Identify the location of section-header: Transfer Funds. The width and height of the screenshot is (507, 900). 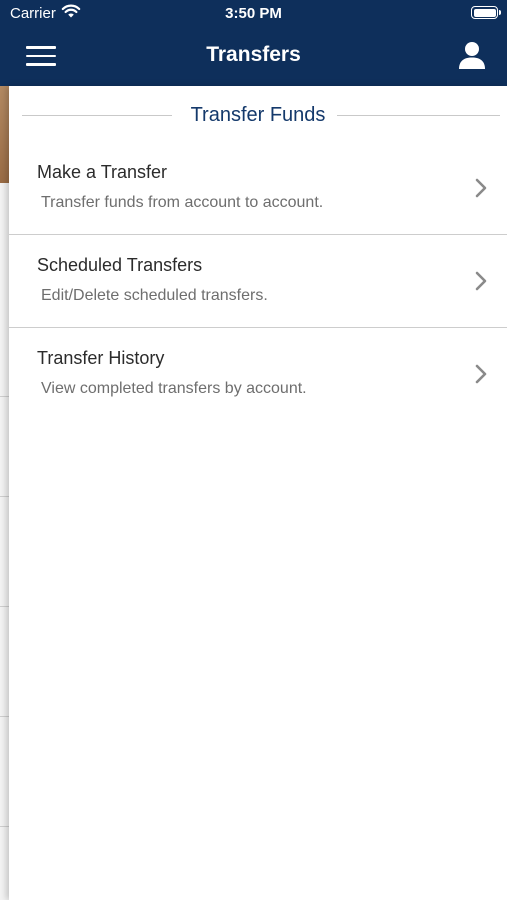
(258, 115).